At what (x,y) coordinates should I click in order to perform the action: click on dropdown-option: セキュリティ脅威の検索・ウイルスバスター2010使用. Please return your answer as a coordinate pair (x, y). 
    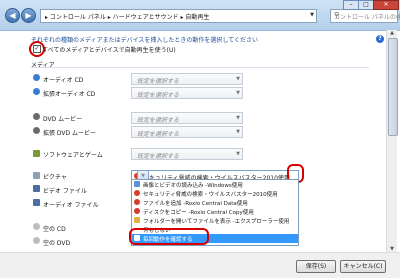
    Looking at the image, I should click on (215, 193).